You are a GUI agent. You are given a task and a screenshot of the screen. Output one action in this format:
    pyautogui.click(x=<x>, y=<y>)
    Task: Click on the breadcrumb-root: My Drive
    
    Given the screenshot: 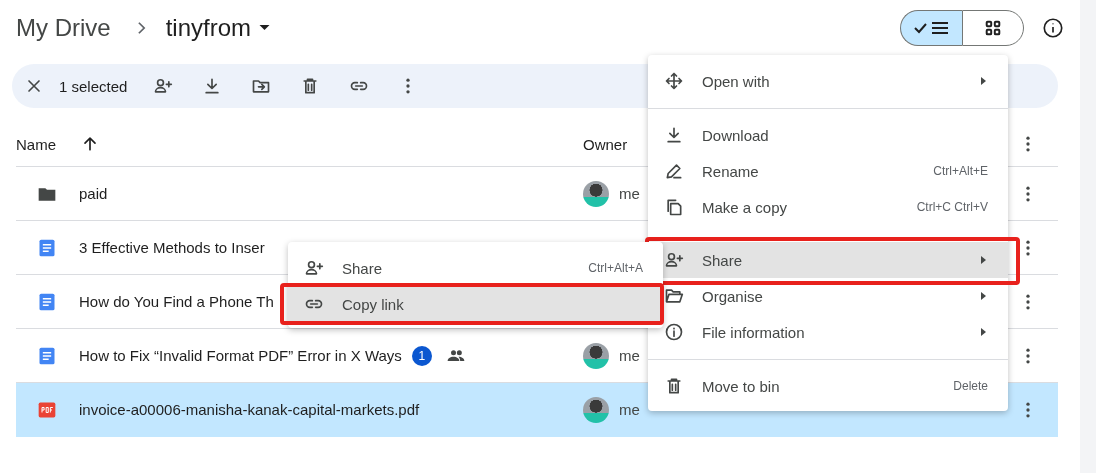 What is the action you would take?
    pyautogui.click(x=63, y=28)
    